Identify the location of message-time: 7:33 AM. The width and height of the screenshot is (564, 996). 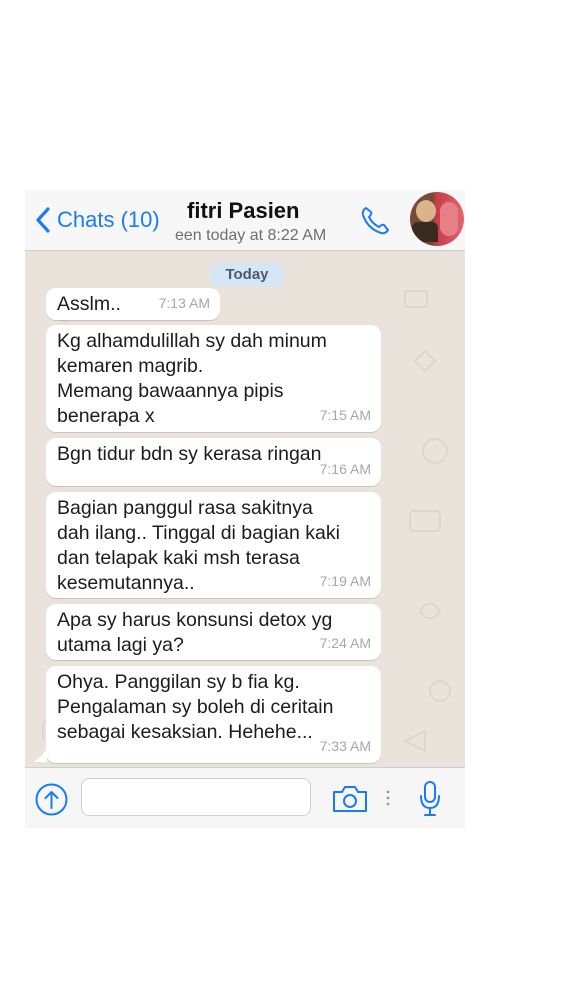
(345, 746).